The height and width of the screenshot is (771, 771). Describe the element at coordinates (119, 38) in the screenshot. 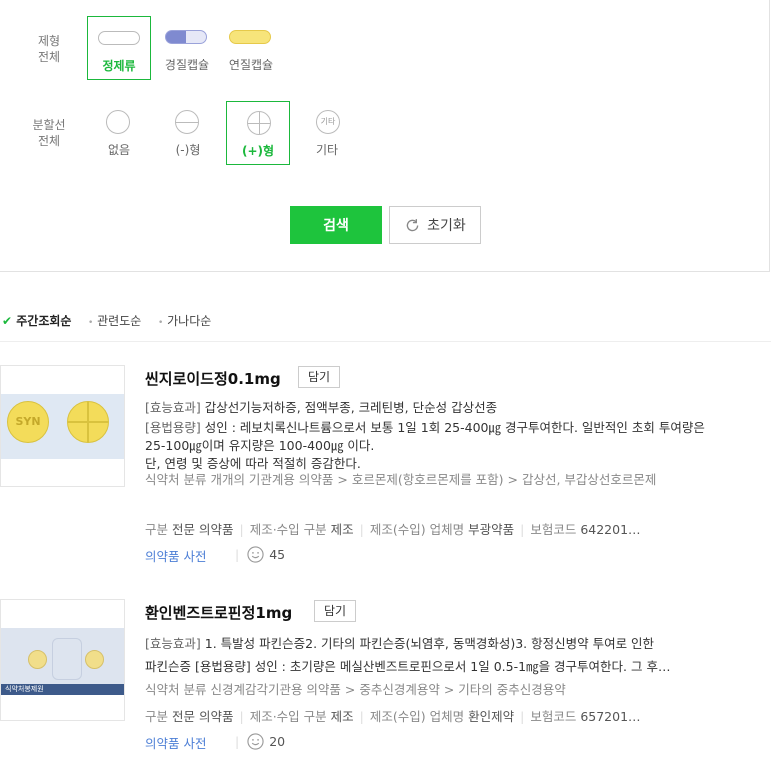

I see `tablet-pill-icon` at that location.